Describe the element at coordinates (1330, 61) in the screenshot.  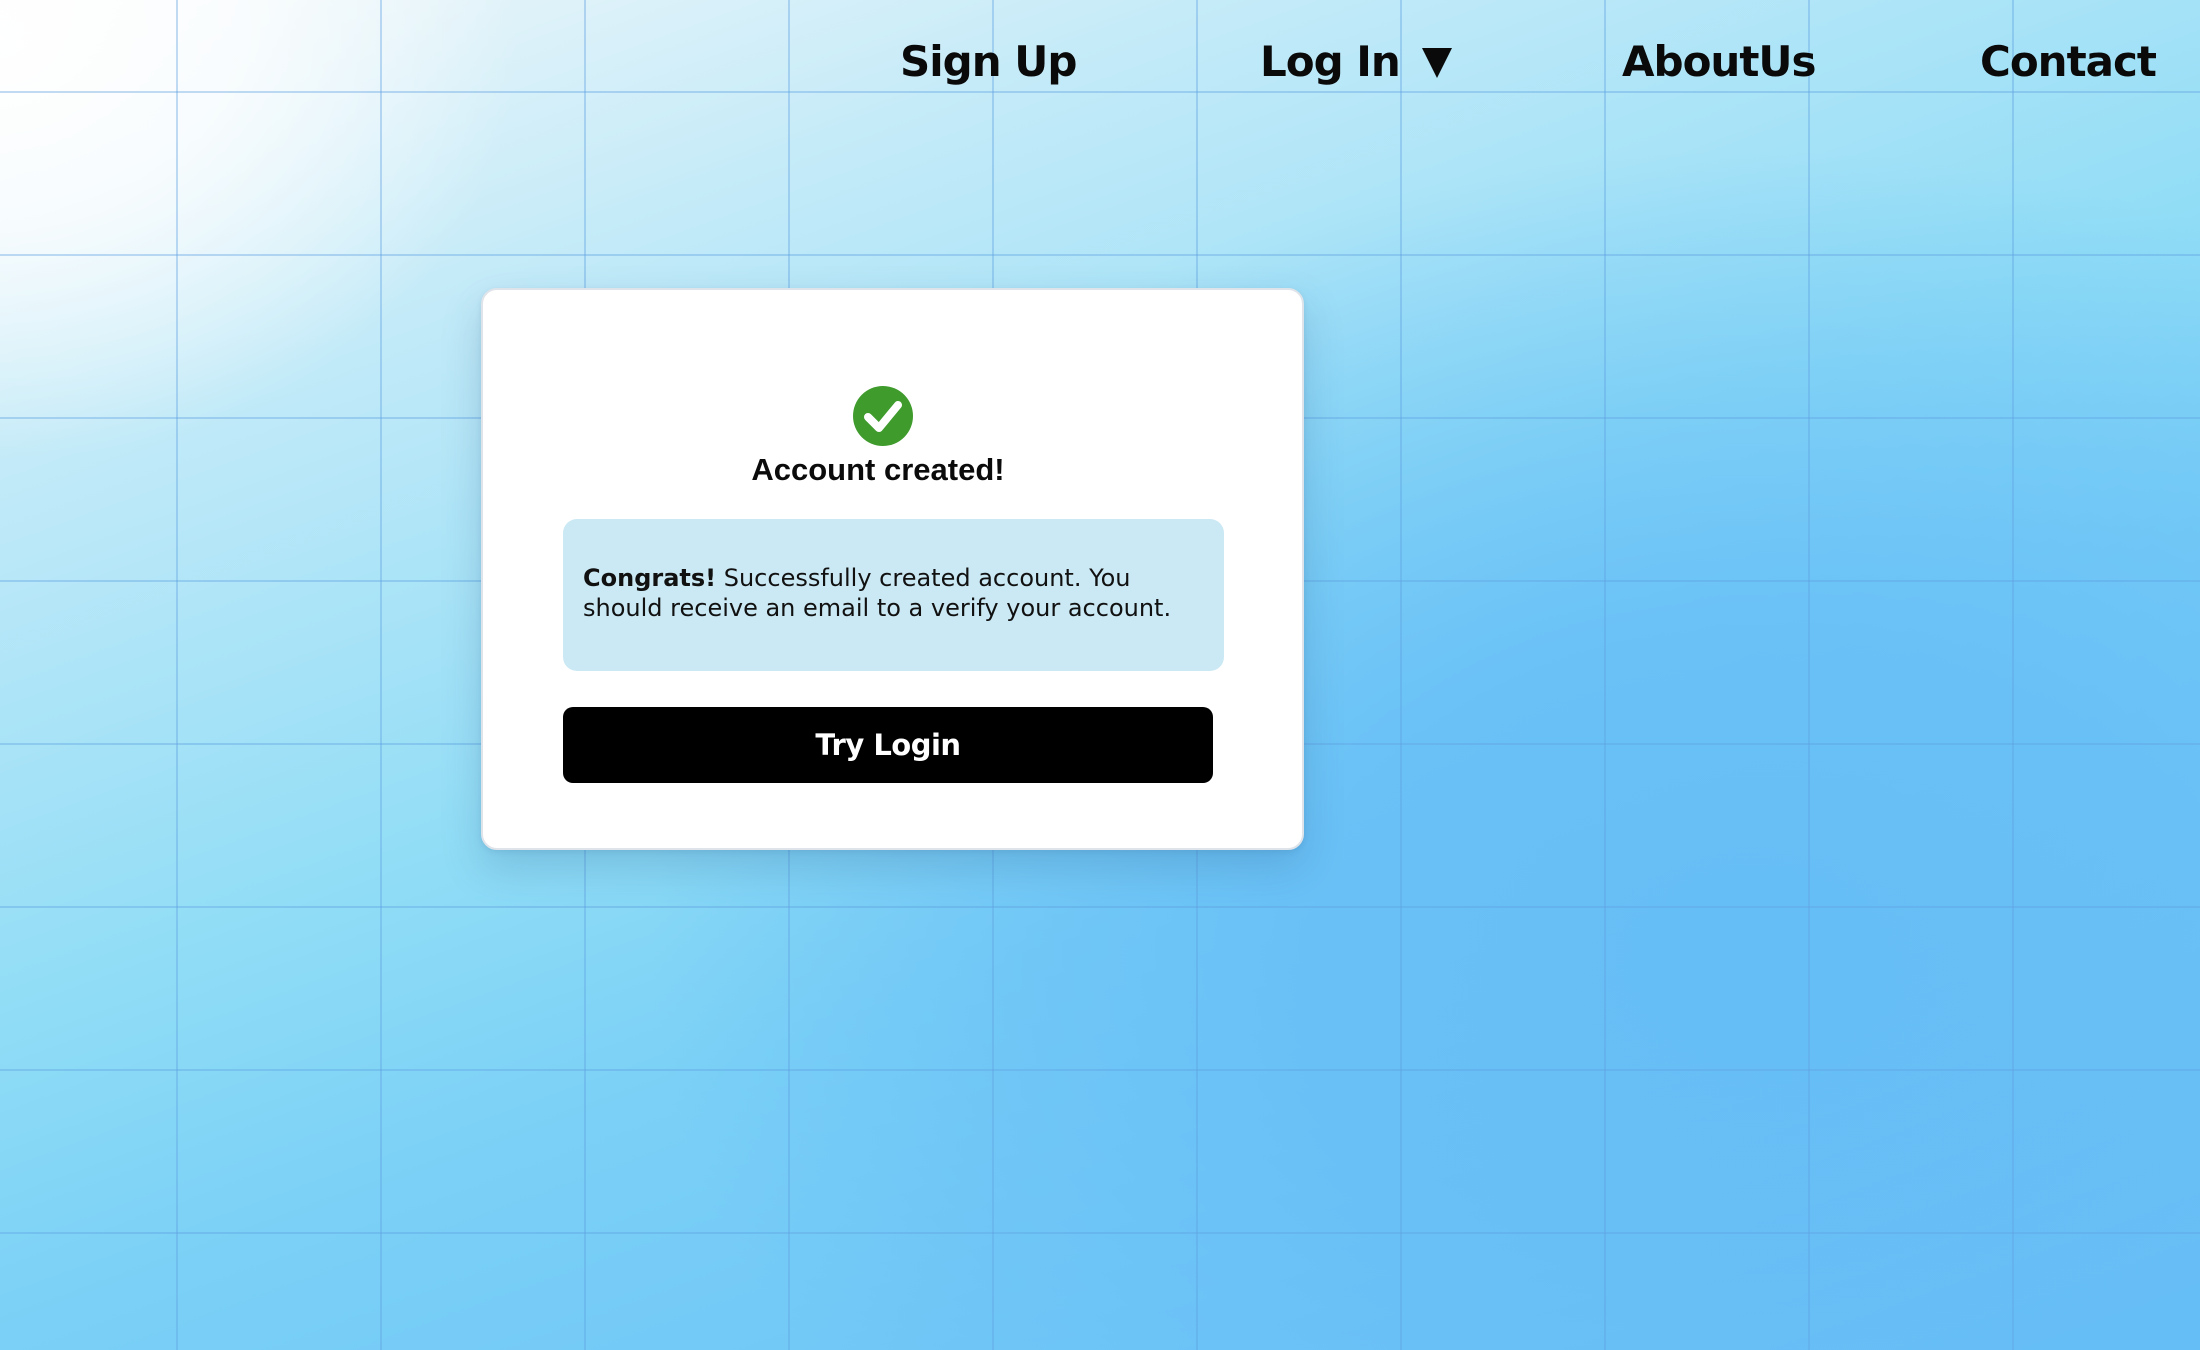
I see `nav-log-in-label: Log In` at that location.